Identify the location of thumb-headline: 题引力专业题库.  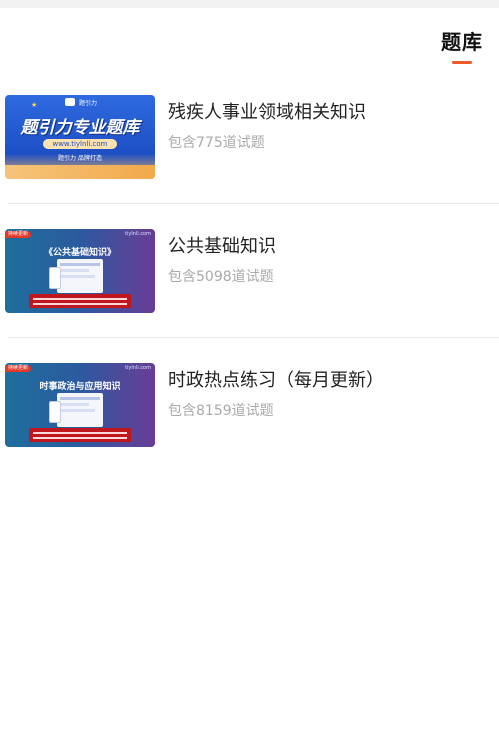
(80, 128).